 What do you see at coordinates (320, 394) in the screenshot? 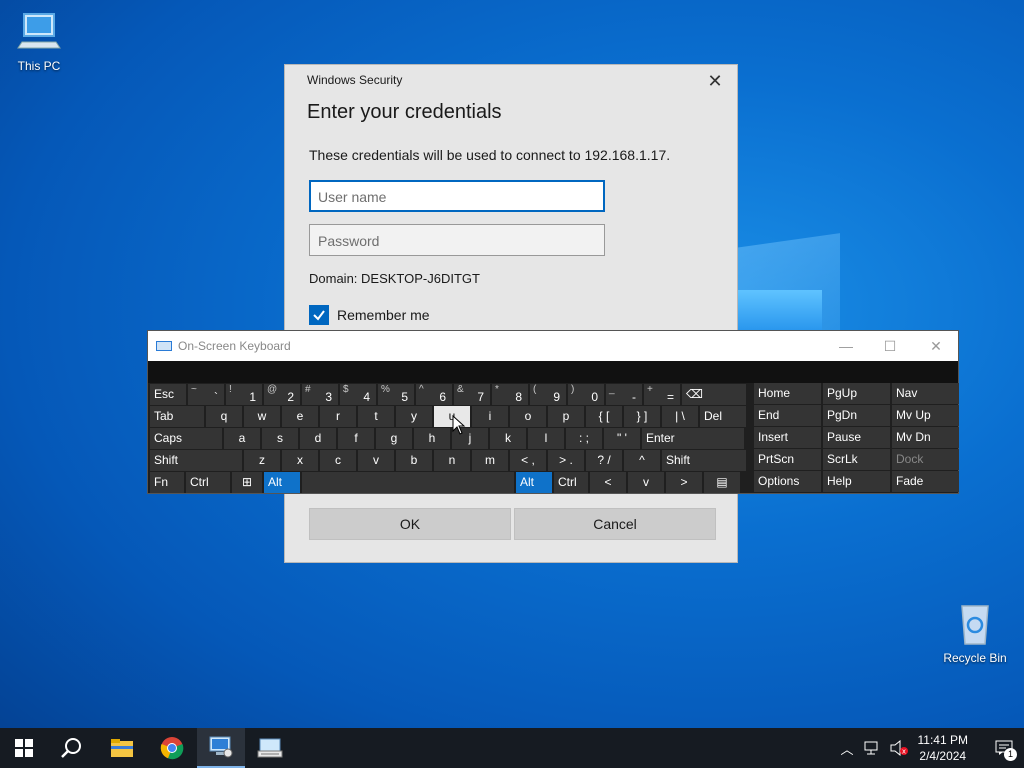
I see `key-3: #3` at bounding box center [320, 394].